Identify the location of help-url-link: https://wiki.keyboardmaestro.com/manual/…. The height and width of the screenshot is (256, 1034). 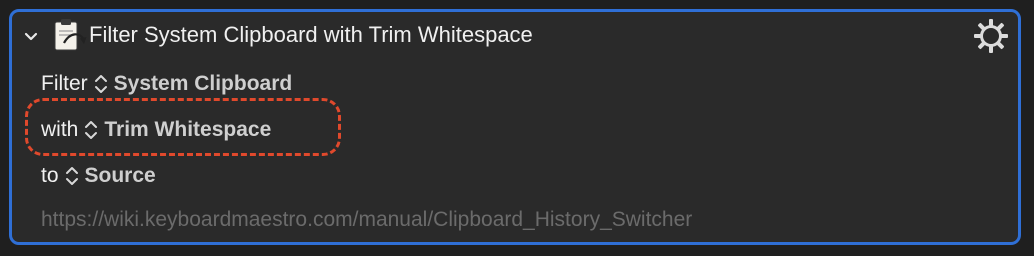
(366, 220).